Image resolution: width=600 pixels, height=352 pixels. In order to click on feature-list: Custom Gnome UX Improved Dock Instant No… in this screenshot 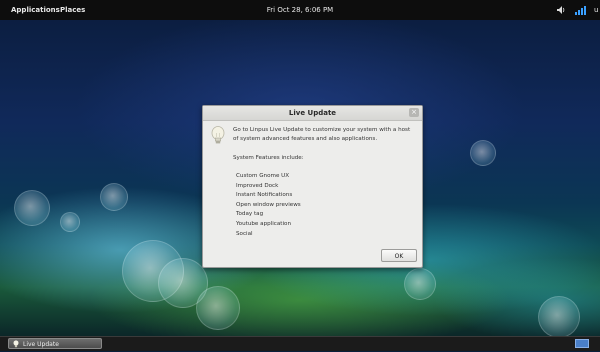, I will do `click(268, 205)`.